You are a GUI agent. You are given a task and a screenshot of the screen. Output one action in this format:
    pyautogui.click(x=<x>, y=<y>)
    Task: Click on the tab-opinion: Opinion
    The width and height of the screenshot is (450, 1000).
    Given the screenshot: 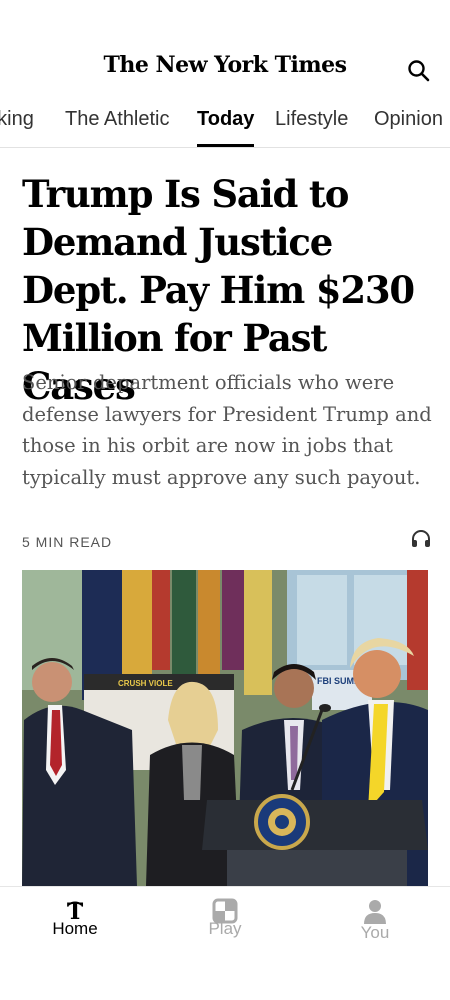 What is the action you would take?
    pyautogui.click(x=408, y=126)
    